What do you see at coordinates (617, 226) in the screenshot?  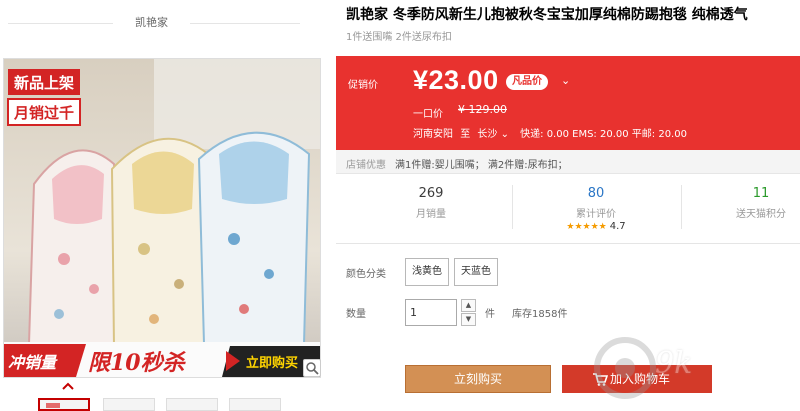 I see `rating-score: 4.7` at bounding box center [617, 226].